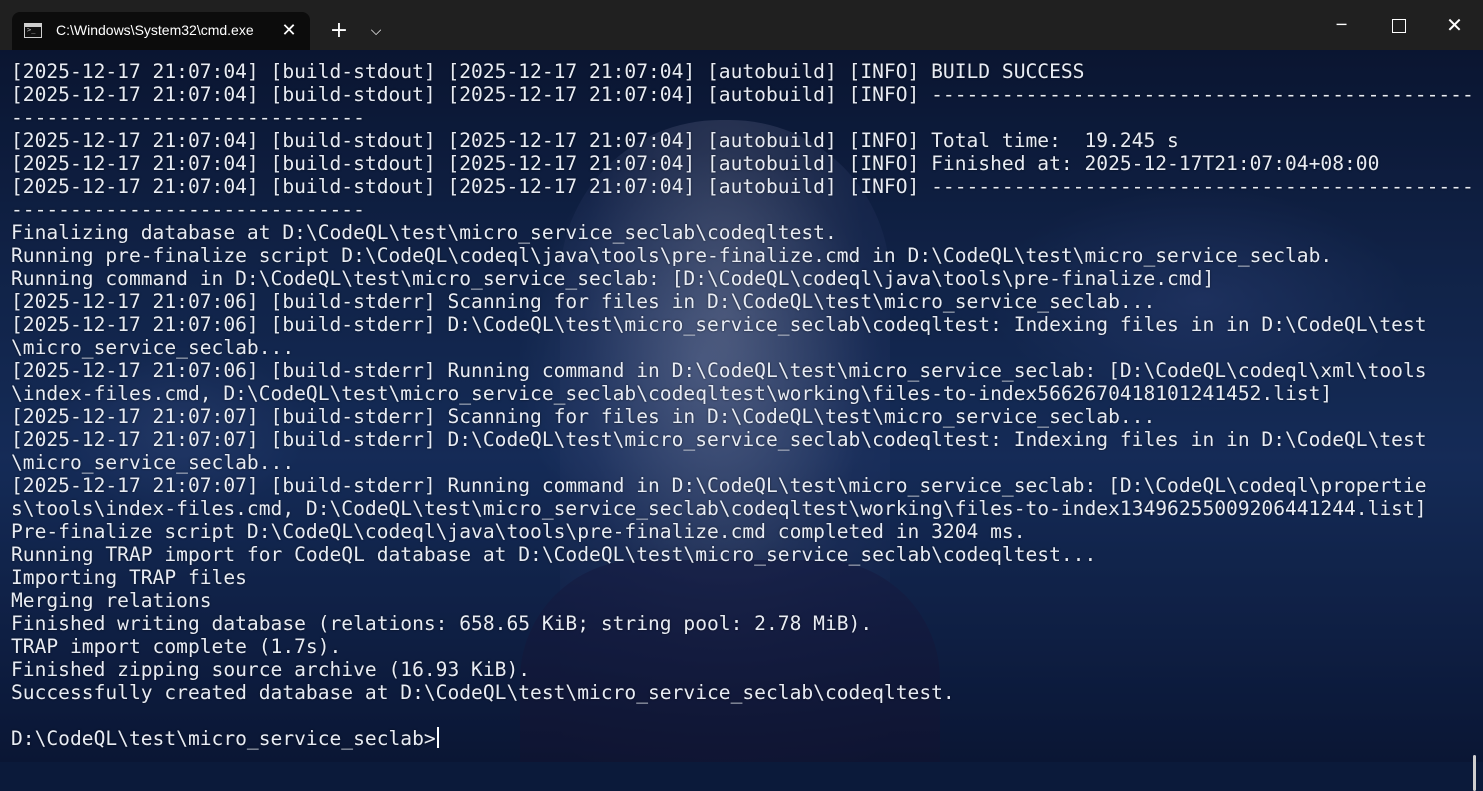 The image size is (1483, 791). I want to click on close-tab-icon: ✕, so click(289, 31).